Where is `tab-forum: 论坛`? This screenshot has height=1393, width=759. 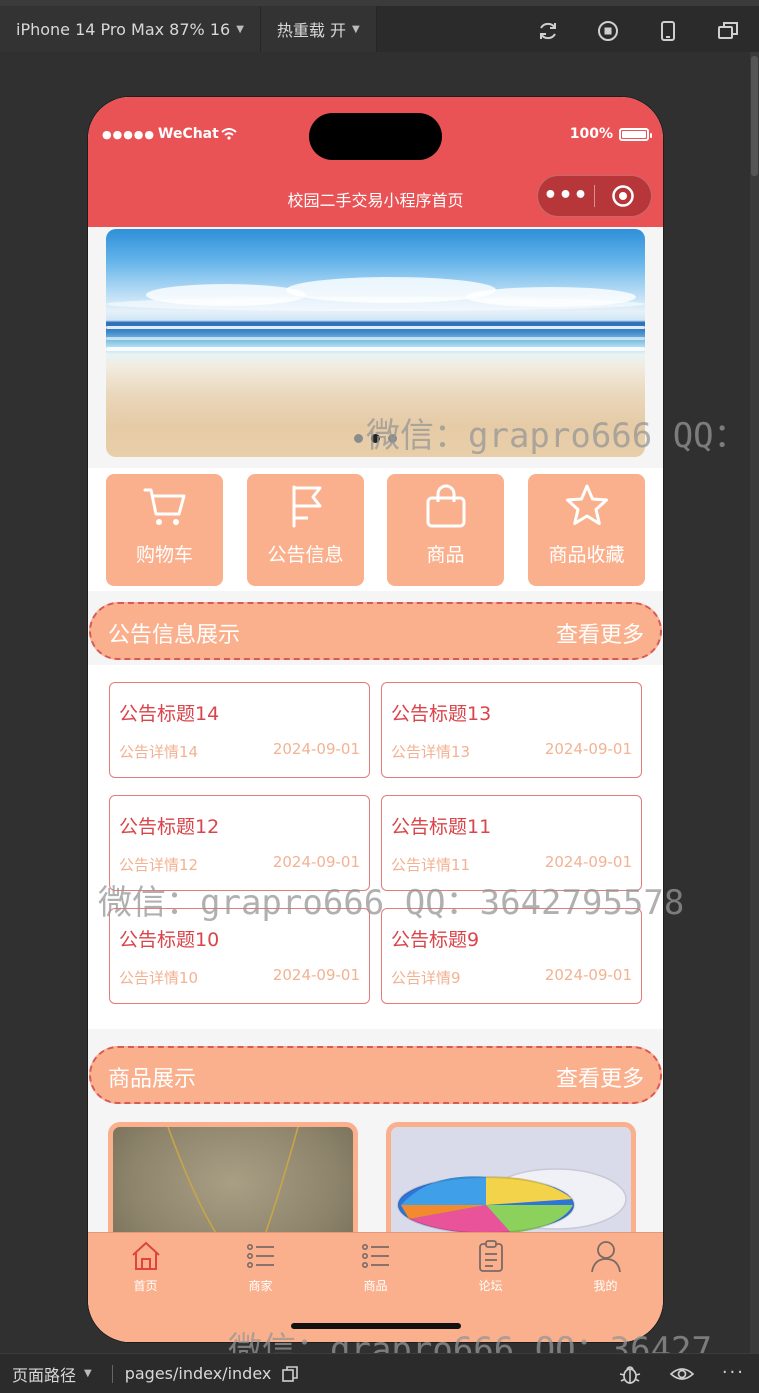
tab-forum: 论坛 is located at coordinates (490, 1269).